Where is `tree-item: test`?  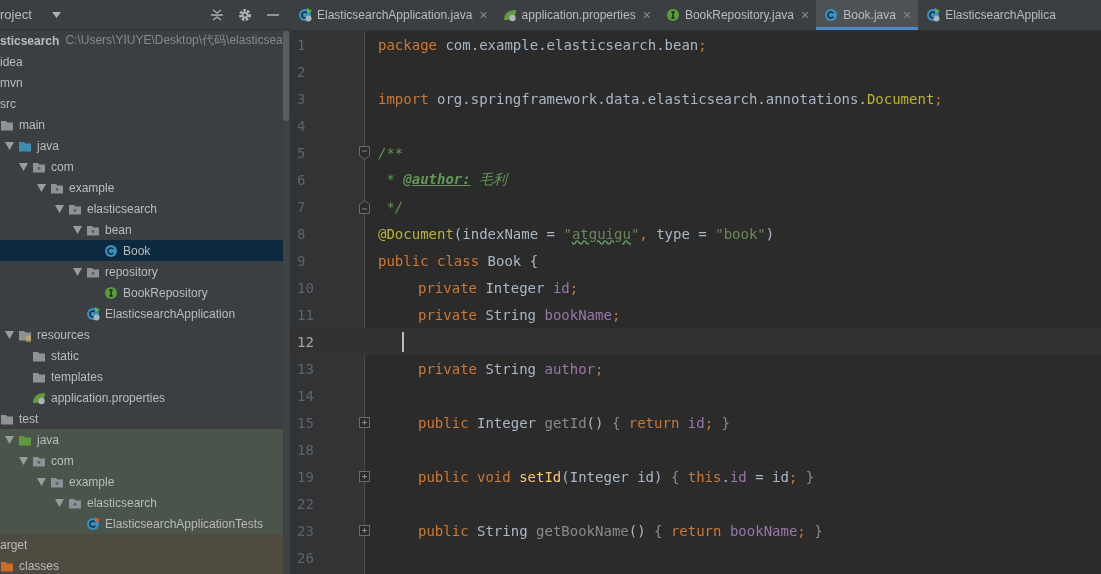
tree-item: test is located at coordinates (141, 418).